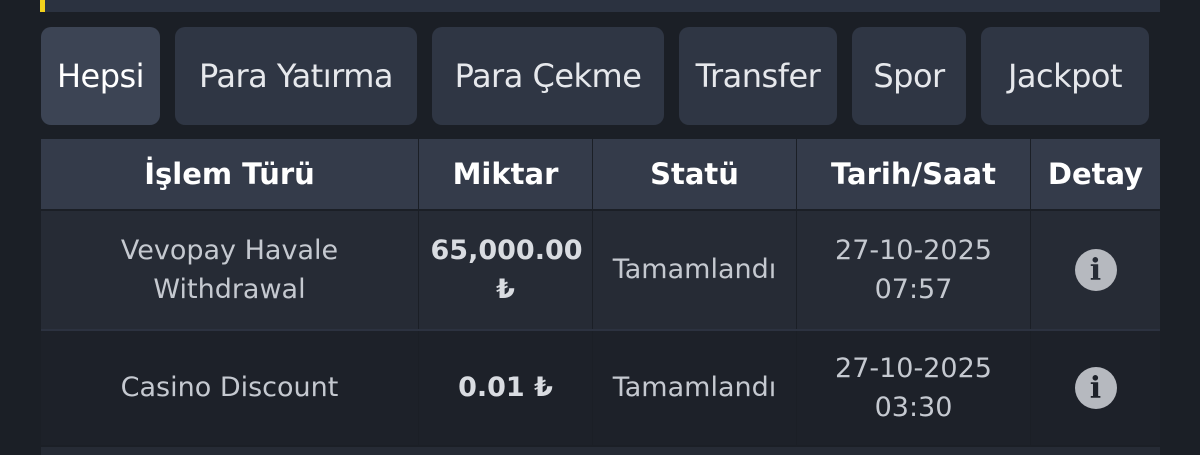  Describe the element at coordinates (914, 270) in the screenshot. I see `transaction-datetime: 27-10-2025 07:57` at that location.